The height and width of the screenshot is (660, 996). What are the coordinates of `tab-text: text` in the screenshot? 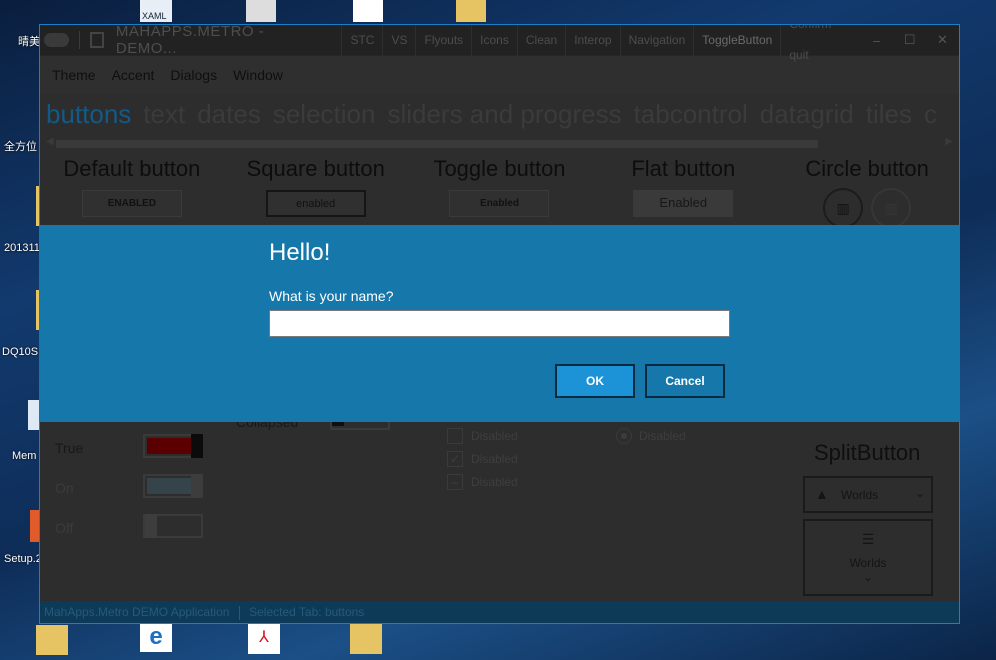 It's located at (164, 114).